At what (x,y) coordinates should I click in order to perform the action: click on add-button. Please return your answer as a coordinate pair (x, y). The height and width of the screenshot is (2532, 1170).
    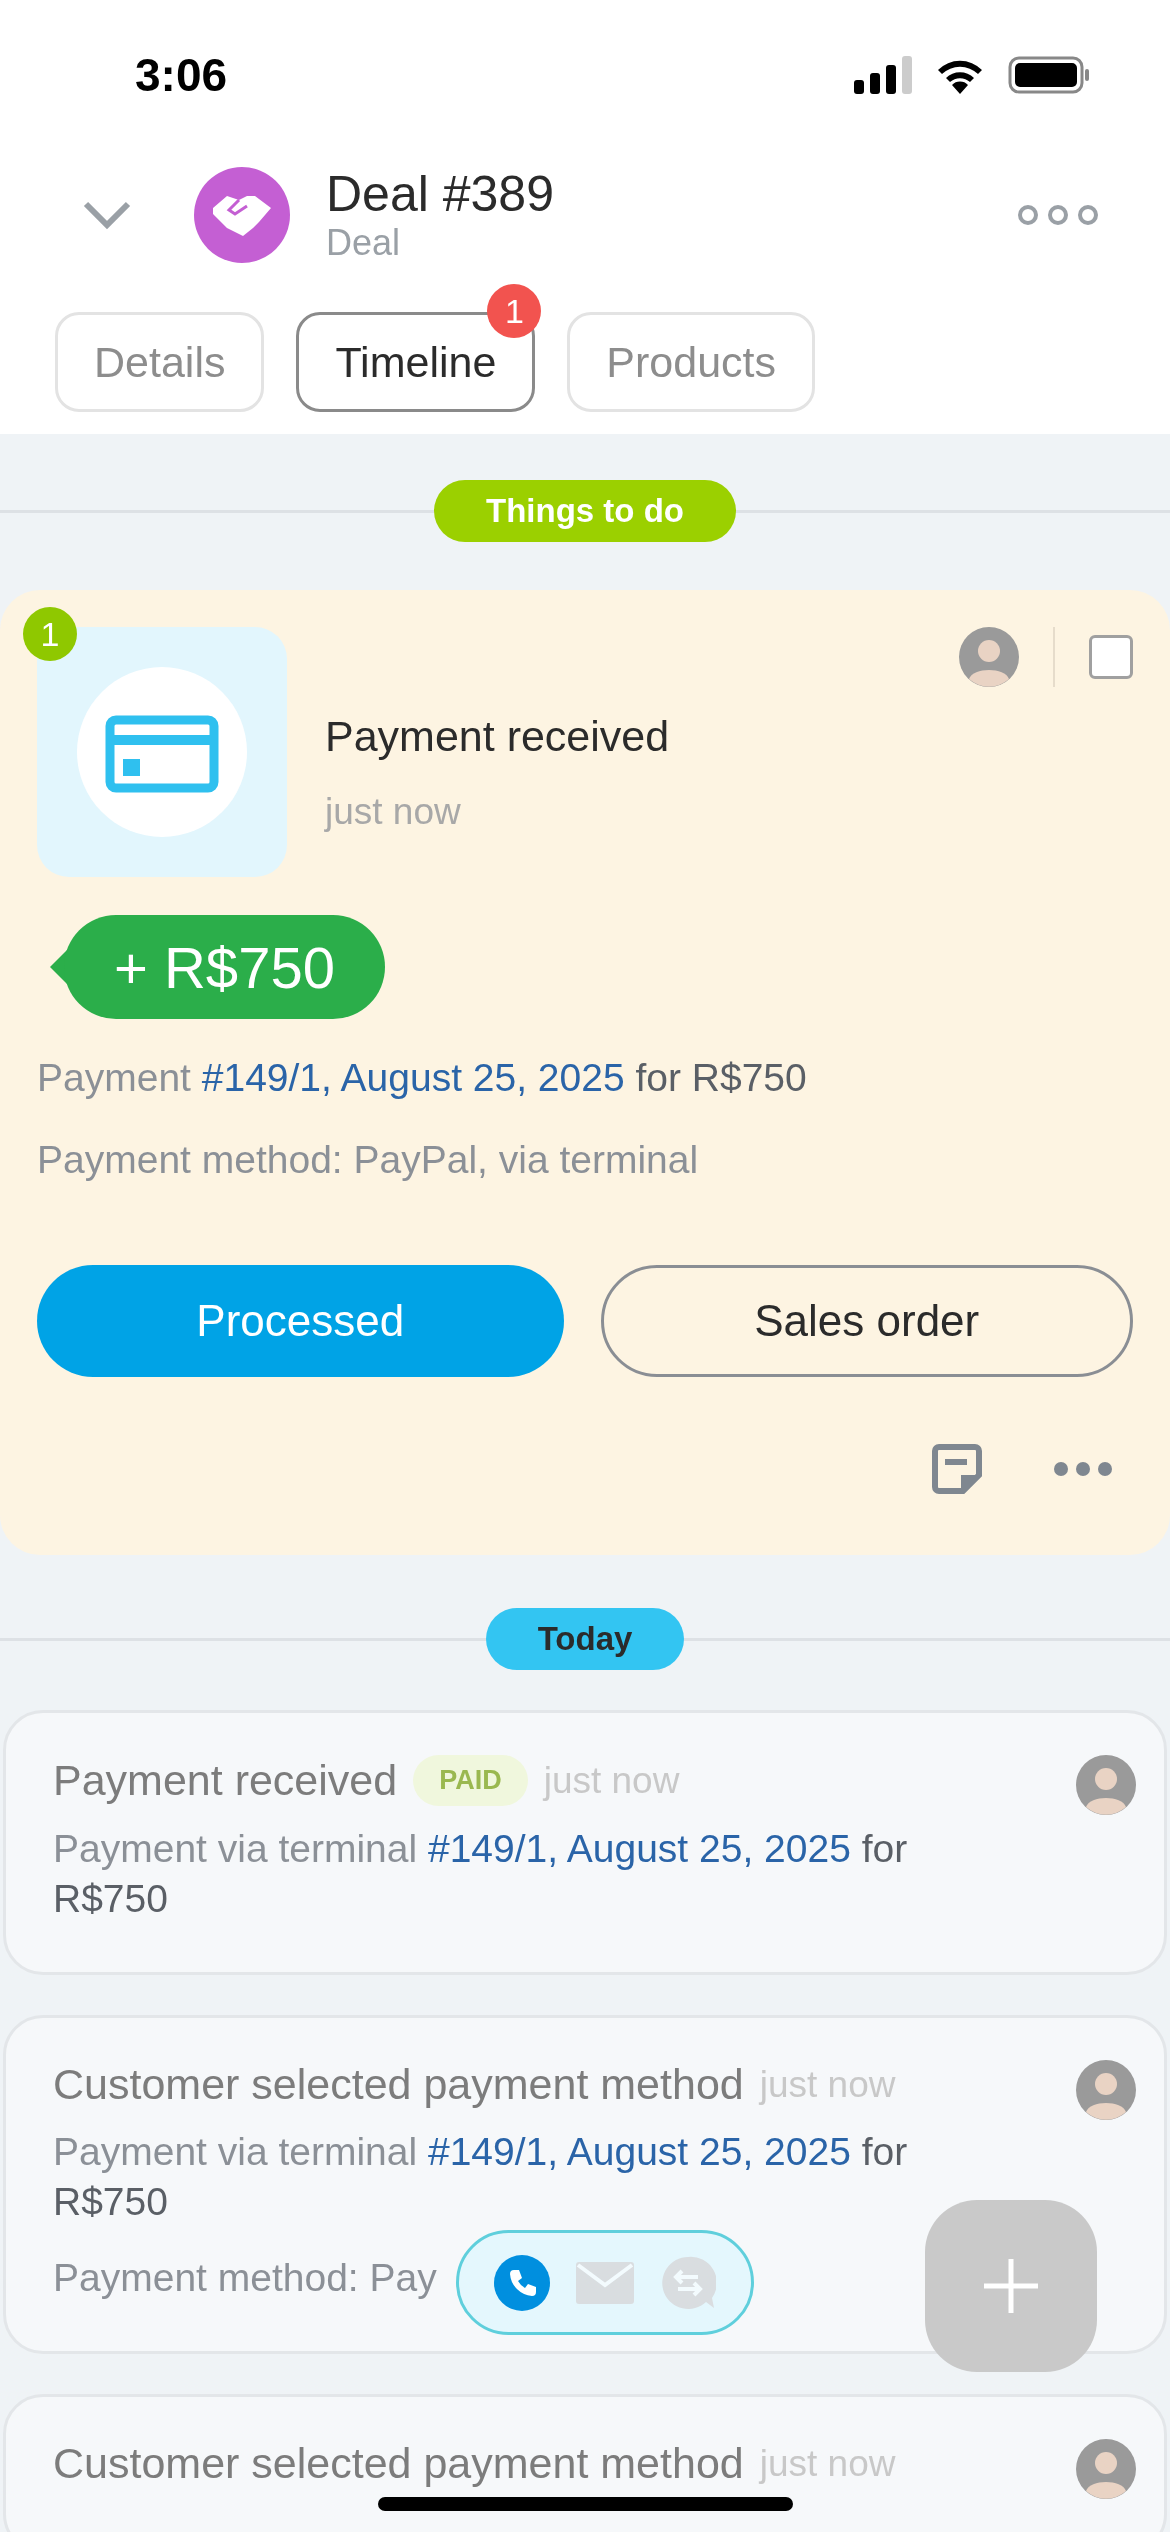
    Looking at the image, I should click on (1011, 2286).